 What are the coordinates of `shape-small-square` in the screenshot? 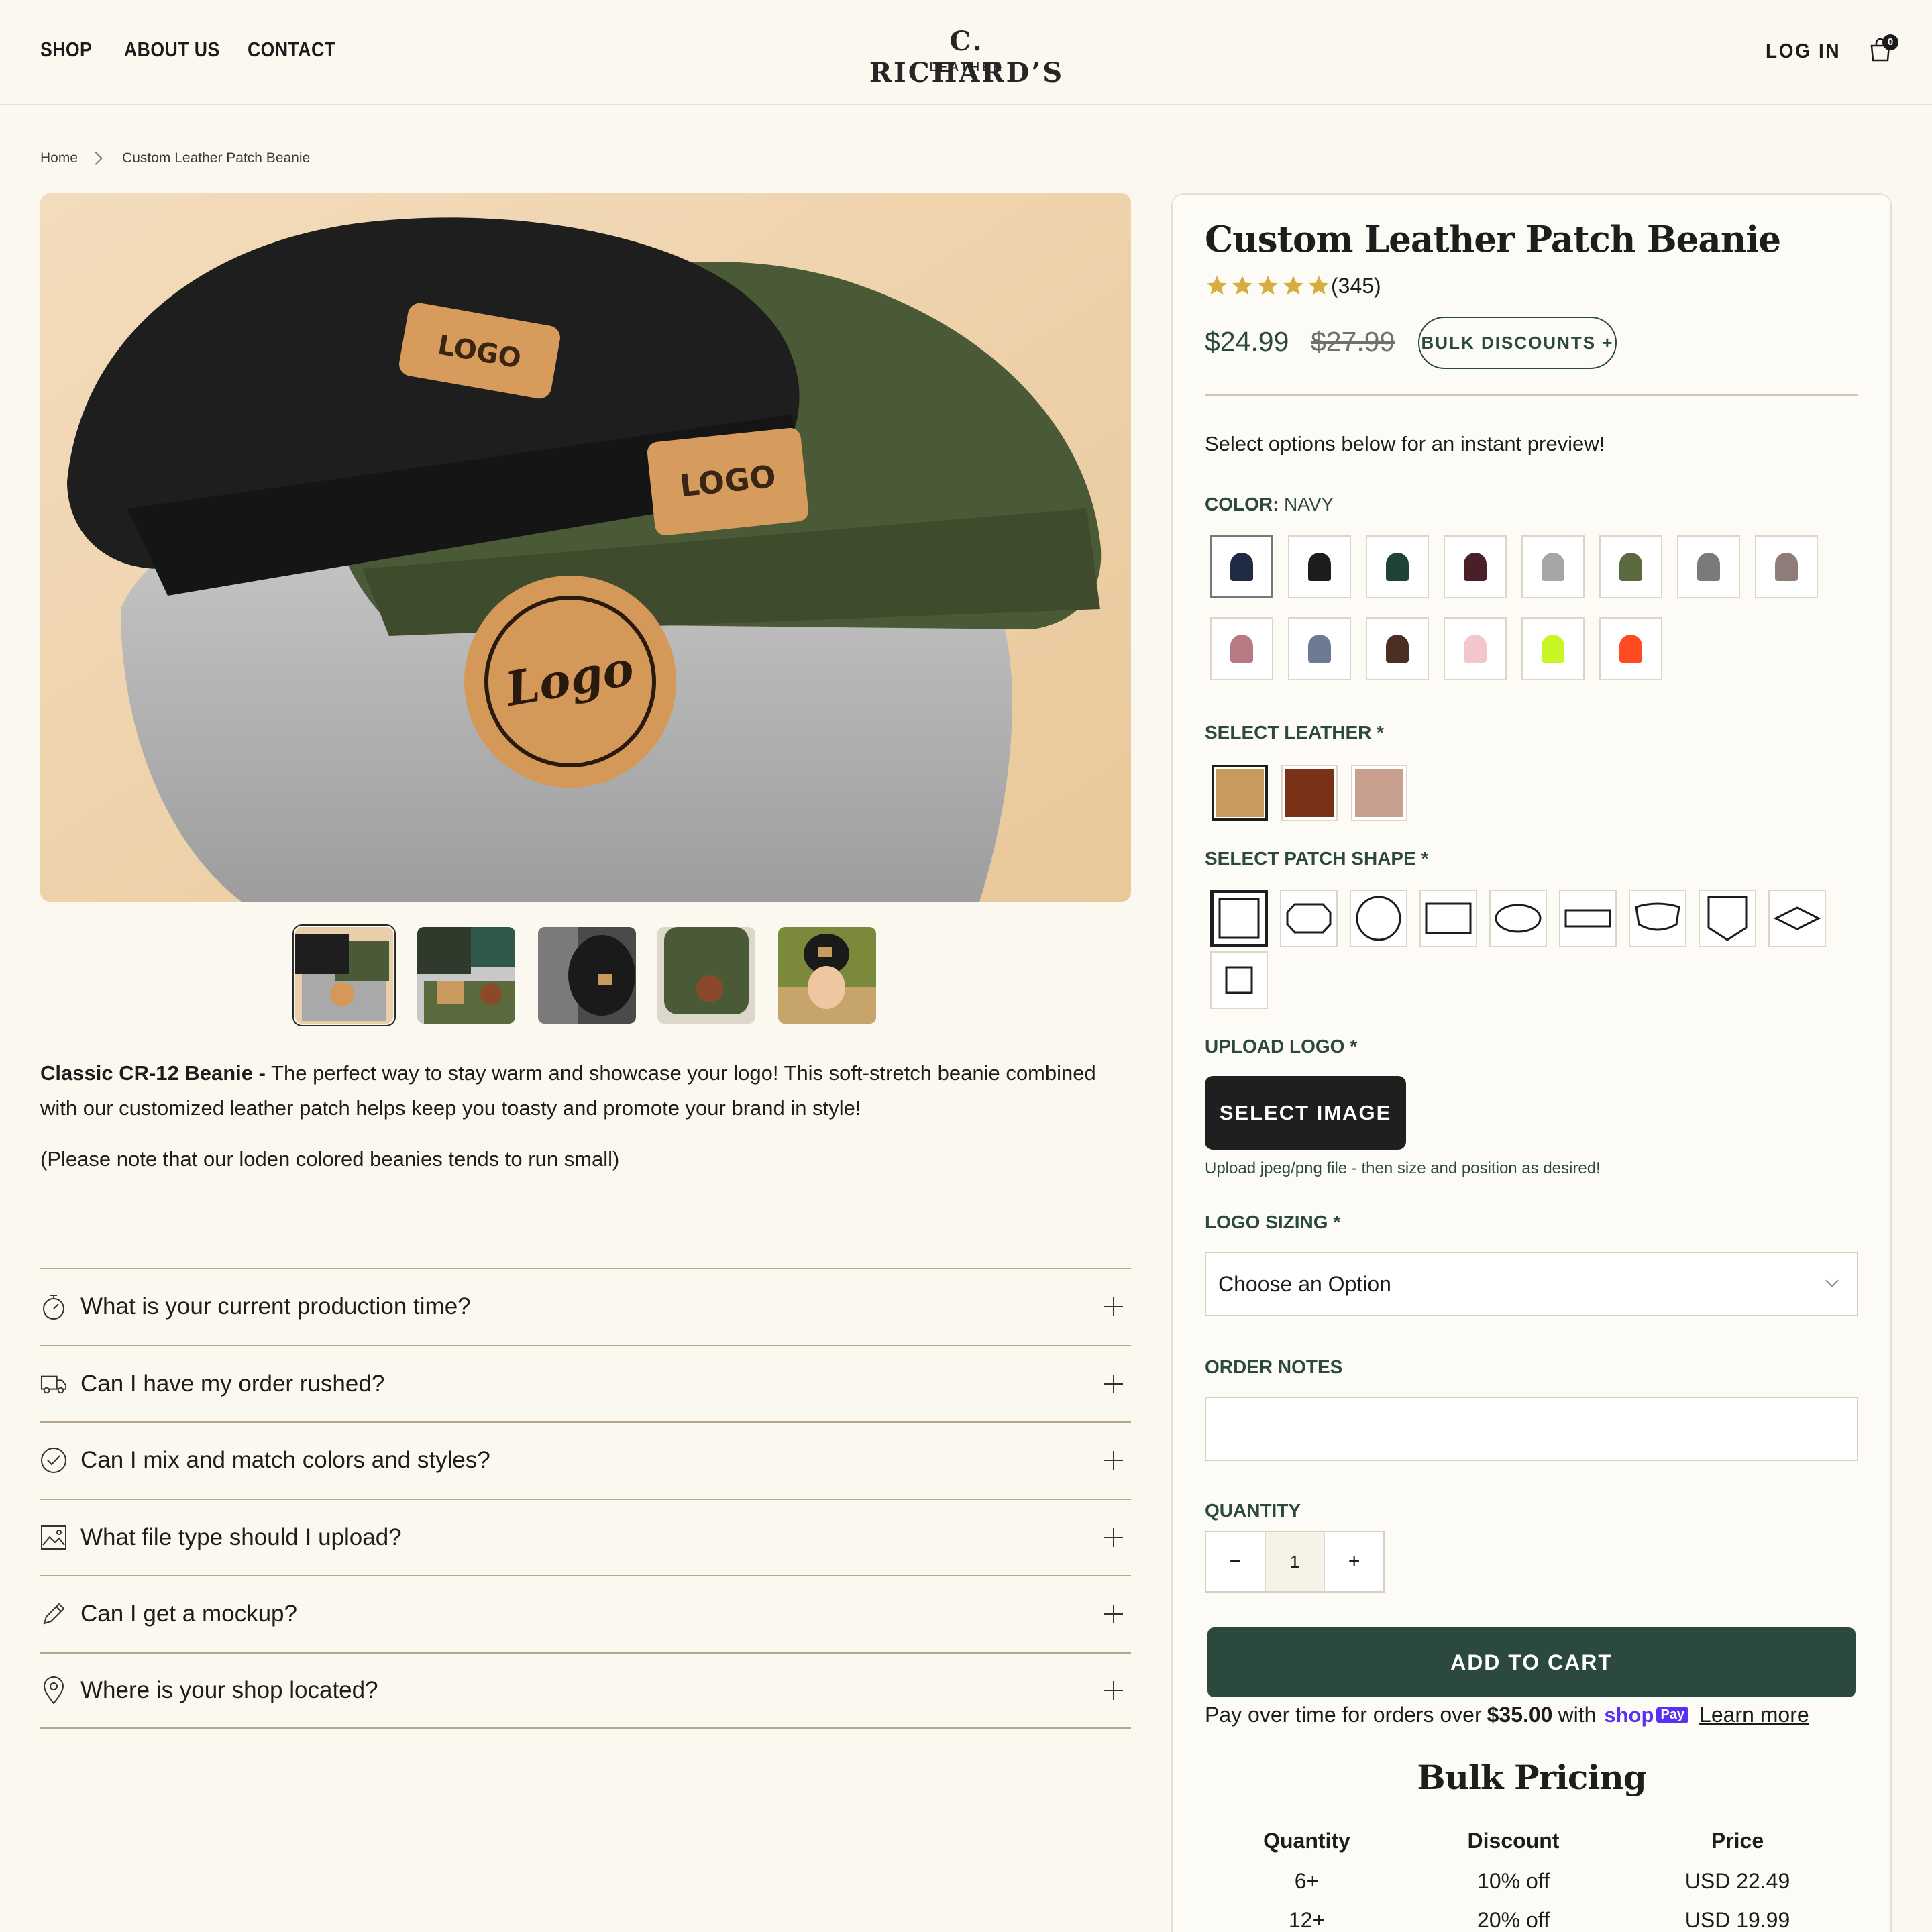 It's located at (1239, 980).